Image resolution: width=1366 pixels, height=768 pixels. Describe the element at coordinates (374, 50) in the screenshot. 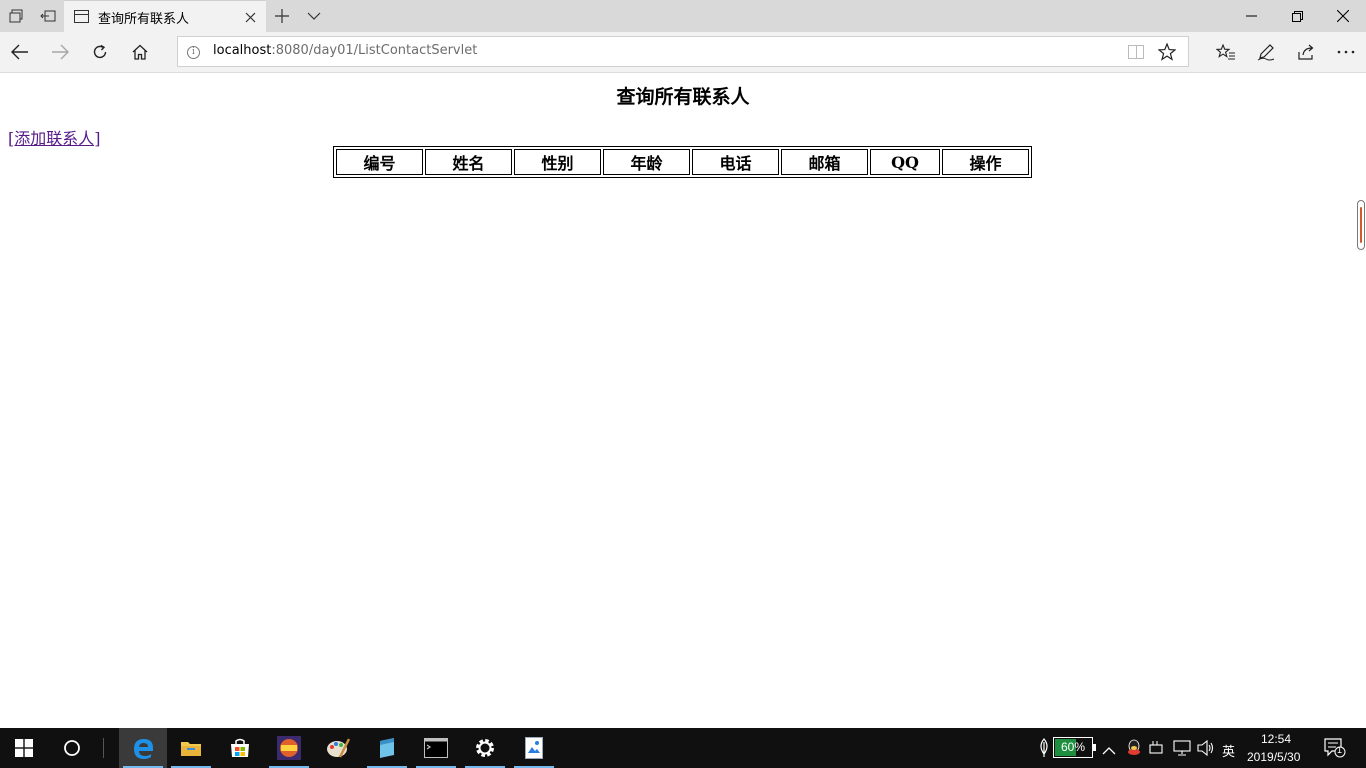

I see `url-path: :8080/day01/ListContactServlet` at that location.